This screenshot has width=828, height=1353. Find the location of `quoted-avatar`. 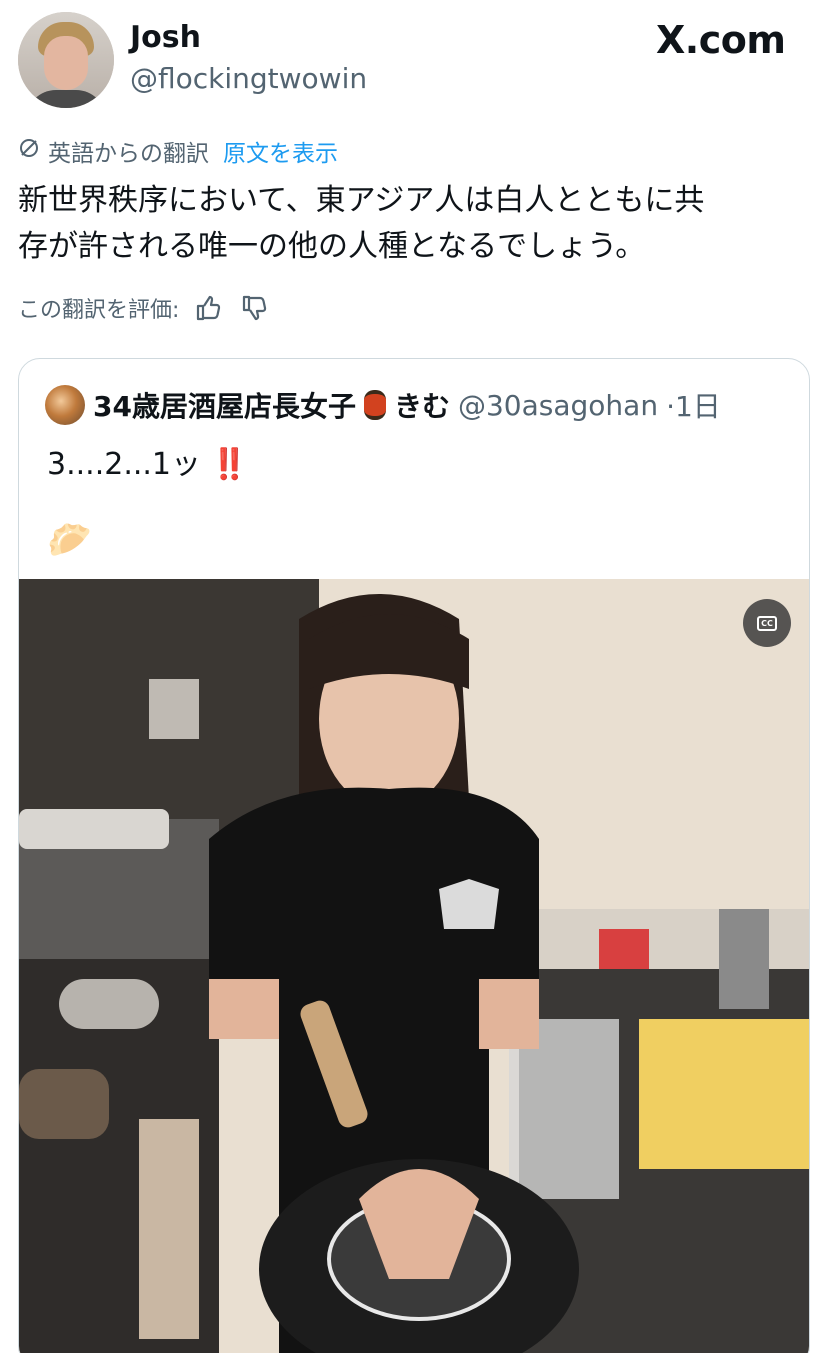

quoted-avatar is located at coordinates (65, 405).